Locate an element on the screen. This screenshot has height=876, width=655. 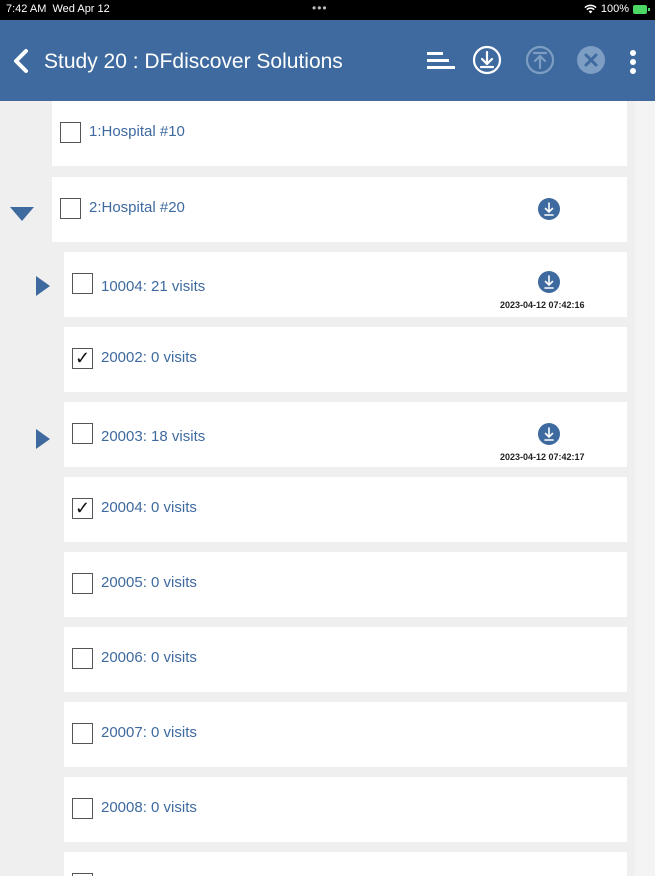
list-item-subject: 10004: 21 visits 2023-04-12 07:42:16 is located at coordinates (345, 284).